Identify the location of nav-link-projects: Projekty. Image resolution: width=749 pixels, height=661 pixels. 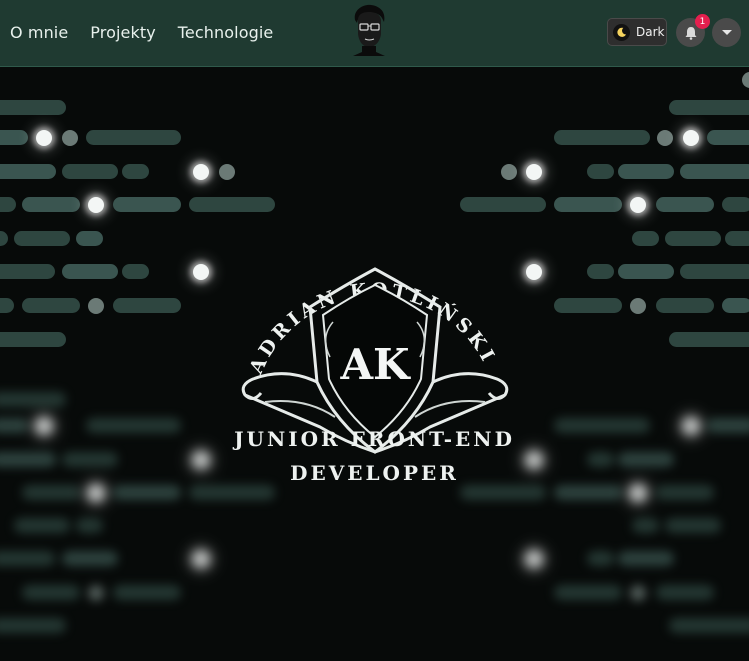
(122, 32).